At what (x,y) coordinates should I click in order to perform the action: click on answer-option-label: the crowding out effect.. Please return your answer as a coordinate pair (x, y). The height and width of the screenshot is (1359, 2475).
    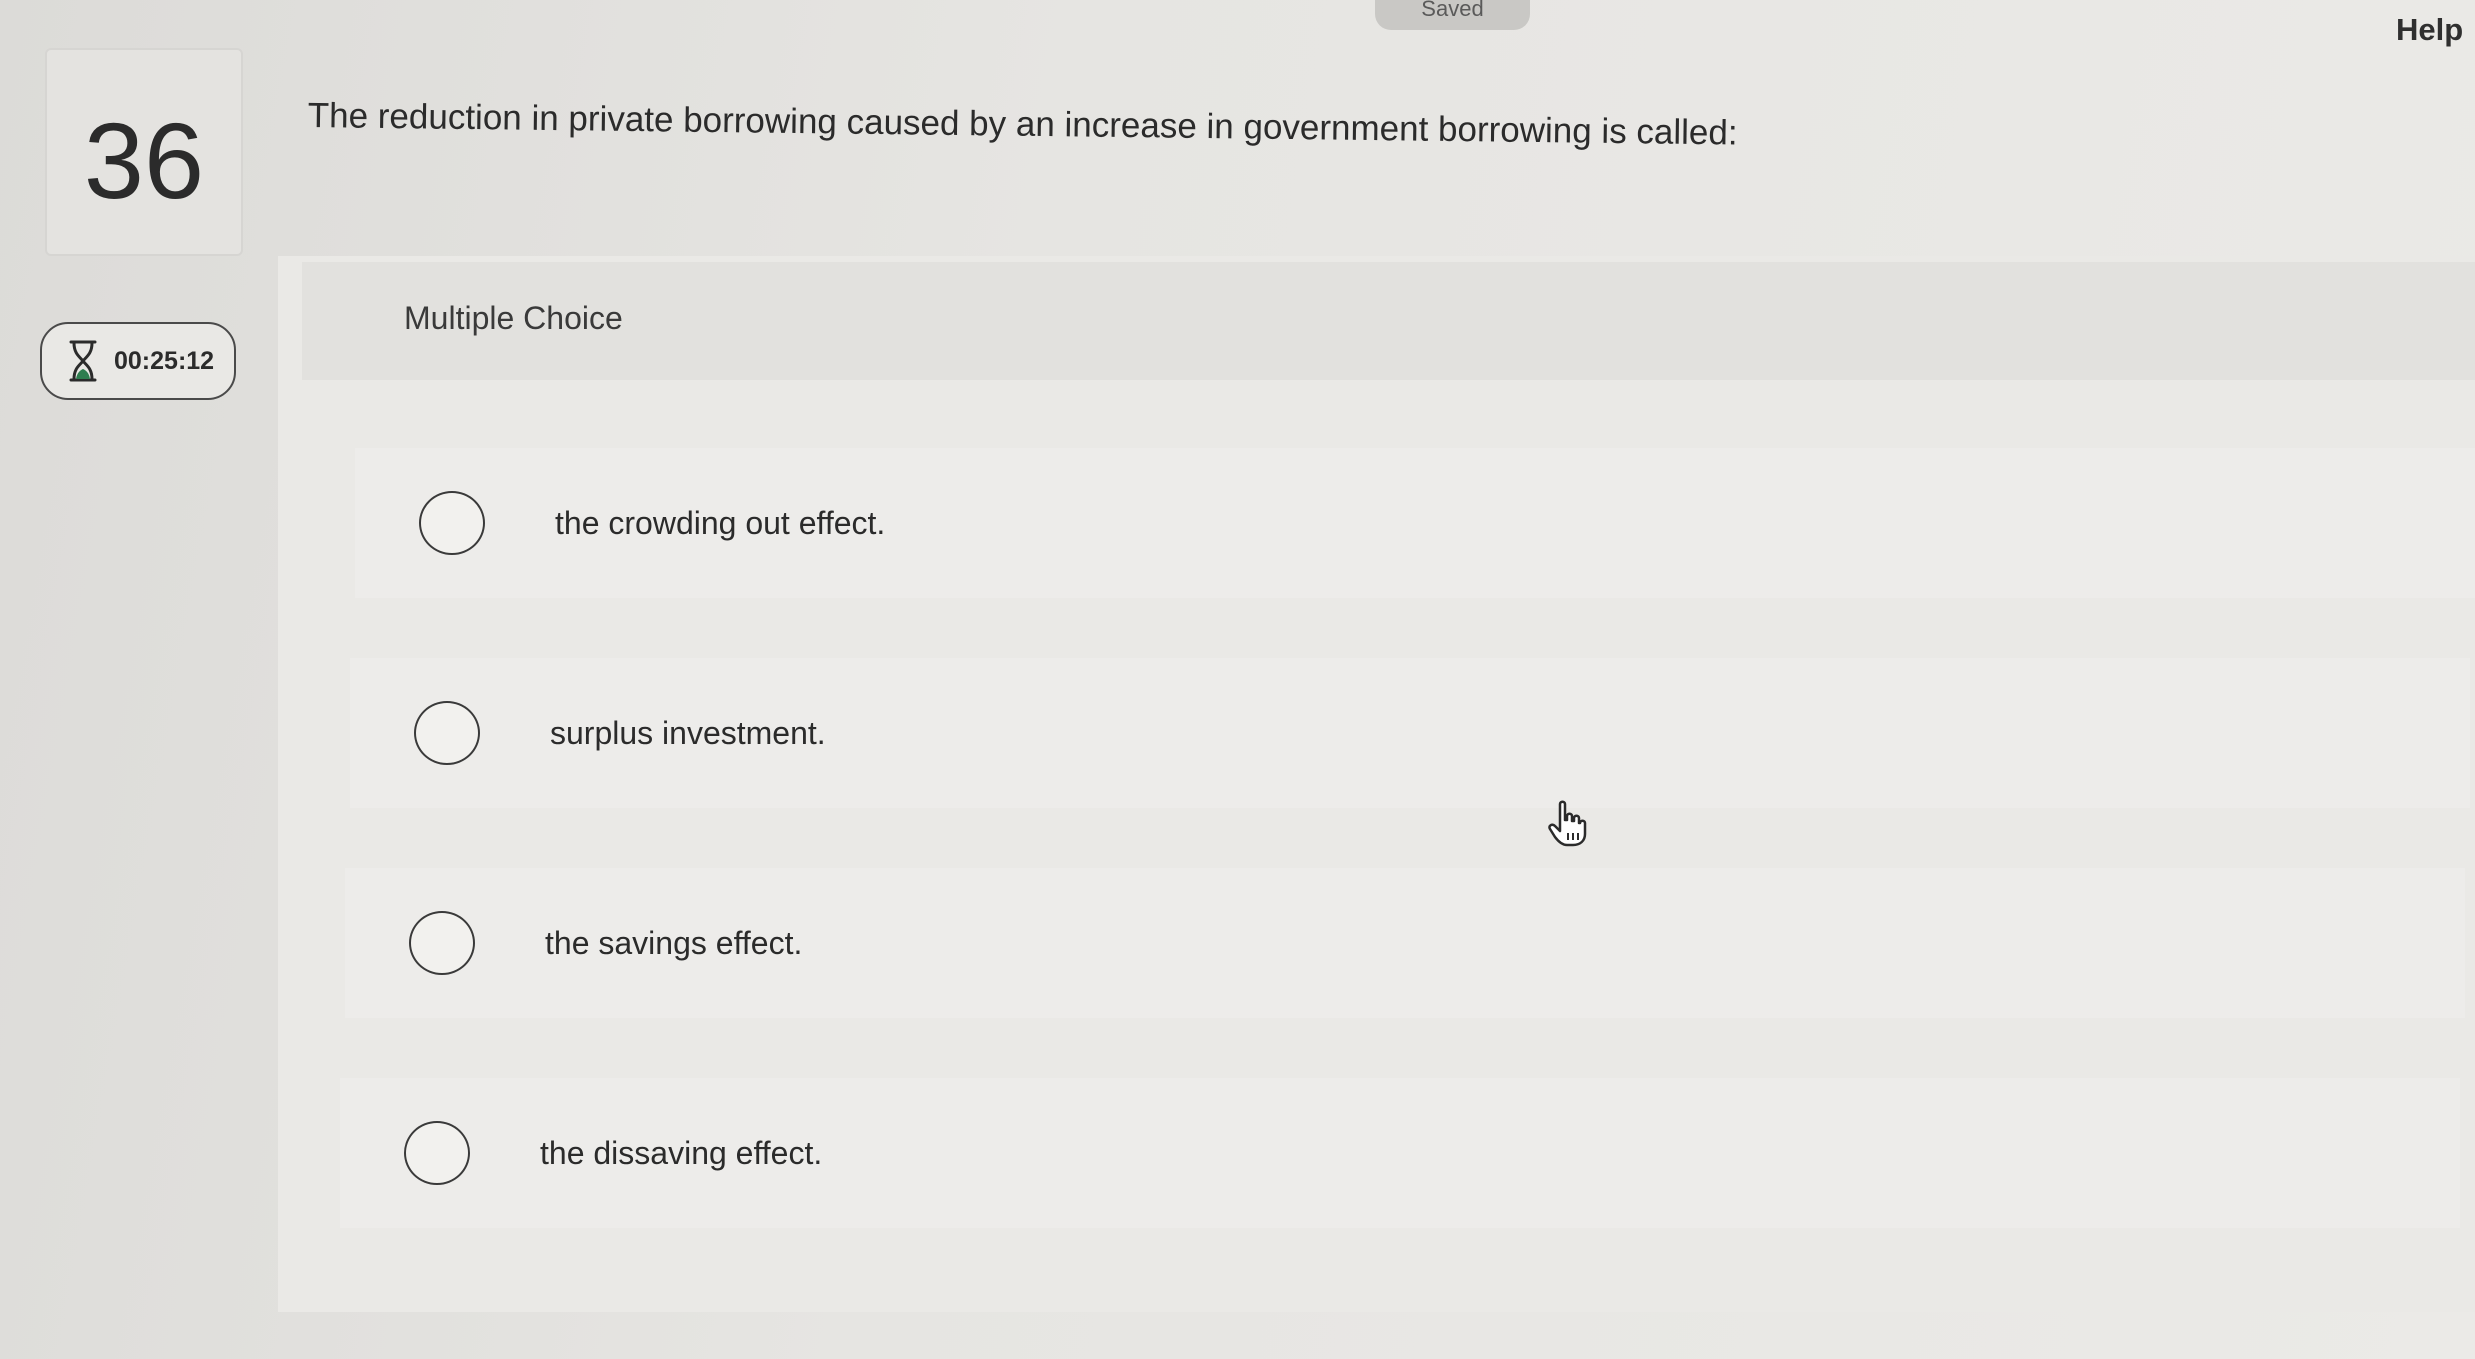
    Looking at the image, I should click on (720, 522).